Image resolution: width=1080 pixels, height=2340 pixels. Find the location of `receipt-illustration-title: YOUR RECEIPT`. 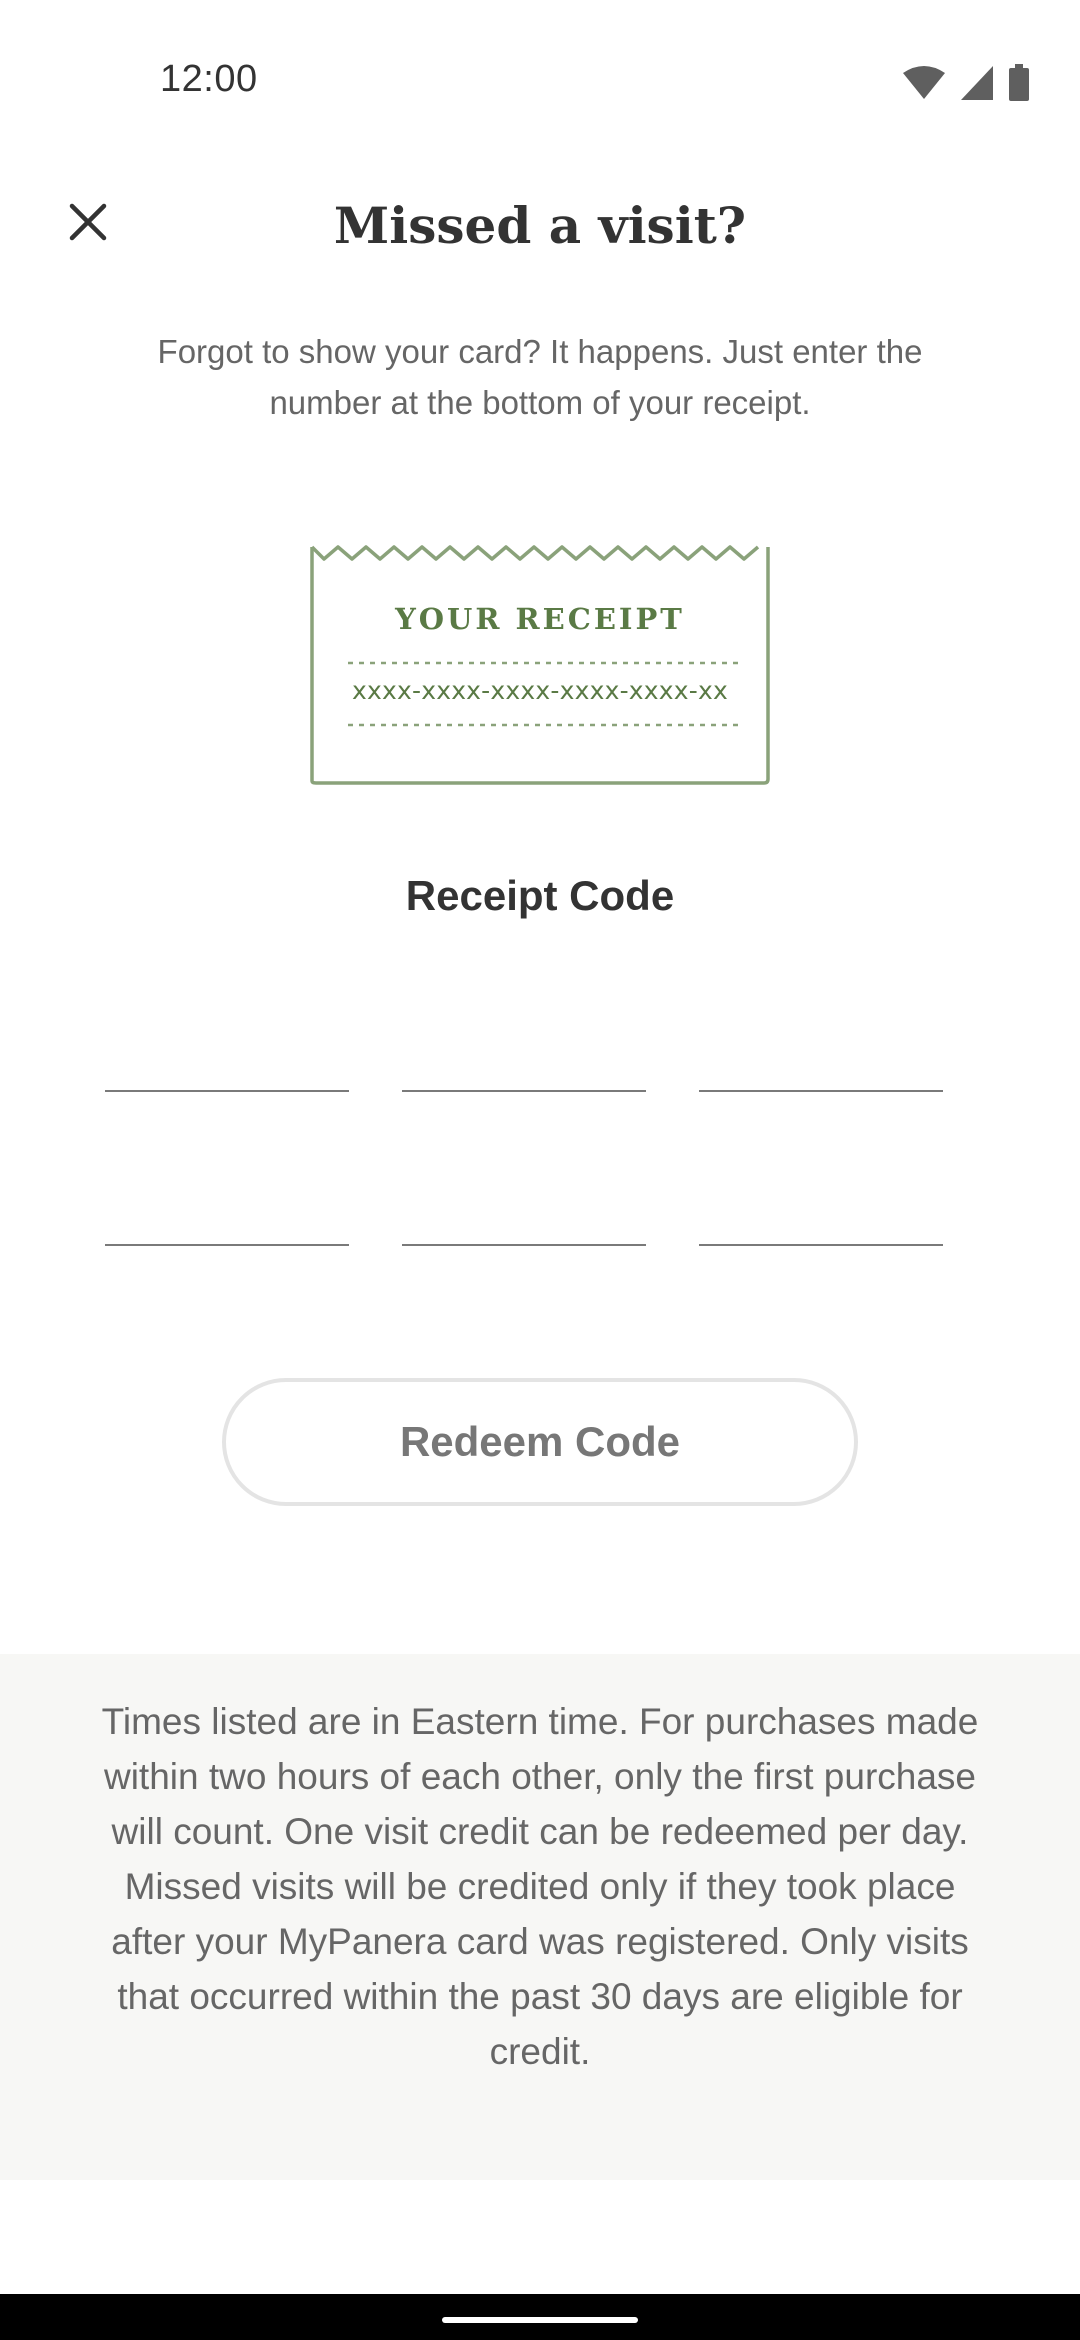

receipt-illustration-title: YOUR RECEIPT is located at coordinates (540, 619).